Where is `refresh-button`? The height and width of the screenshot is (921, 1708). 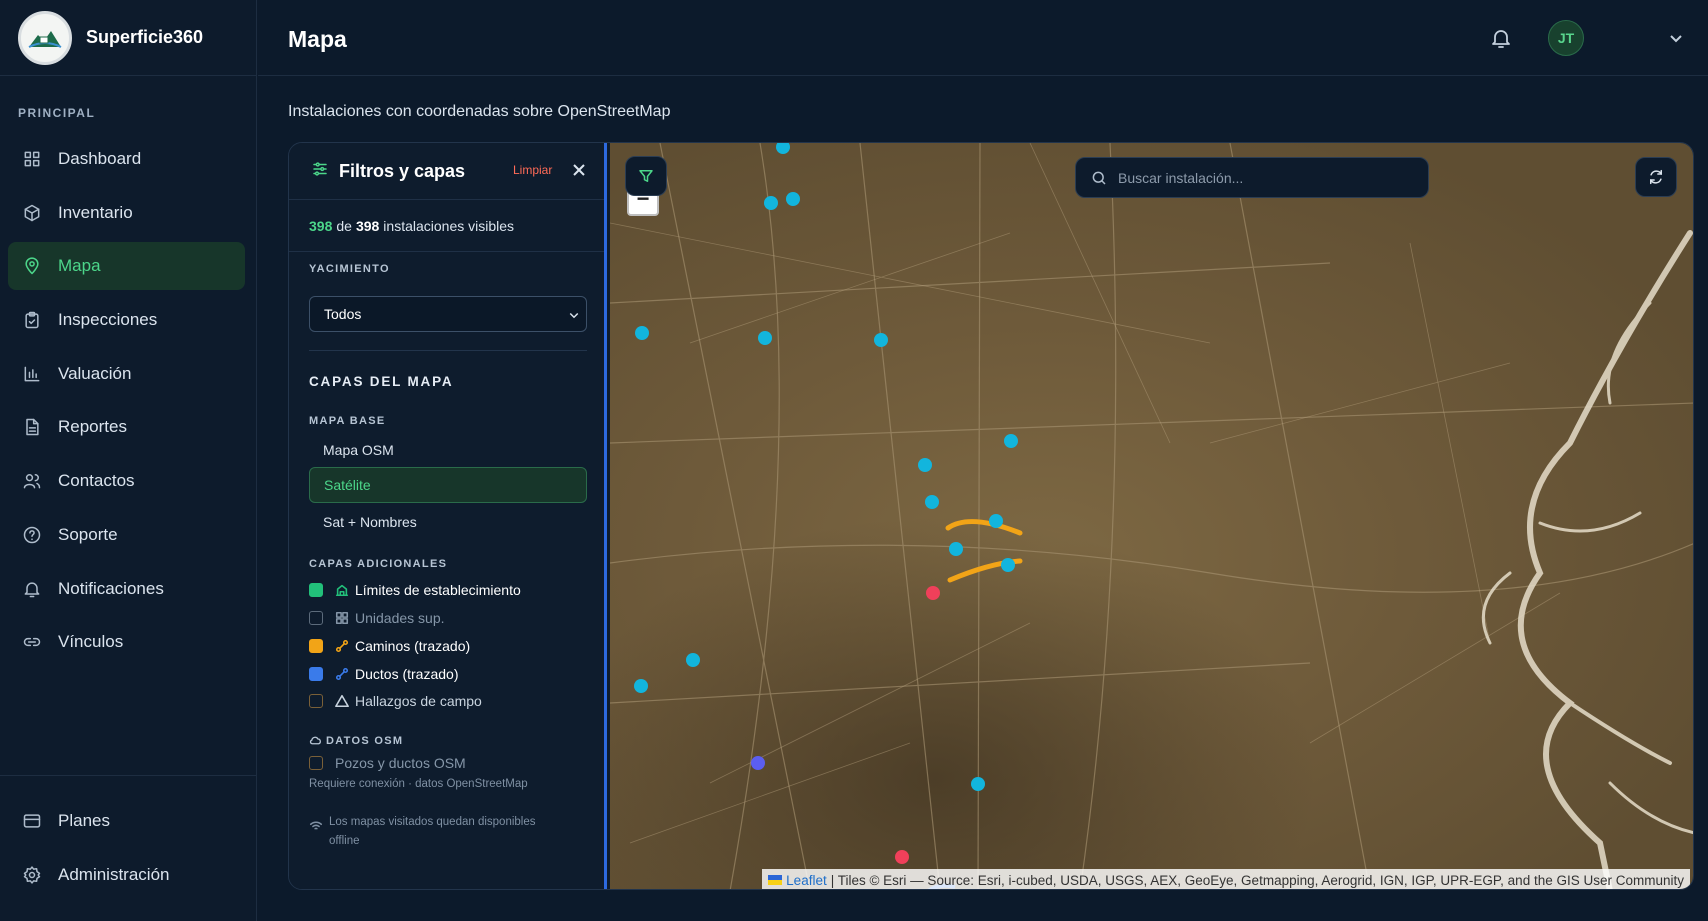
refresh-button is located at coordinates (1656, 177).